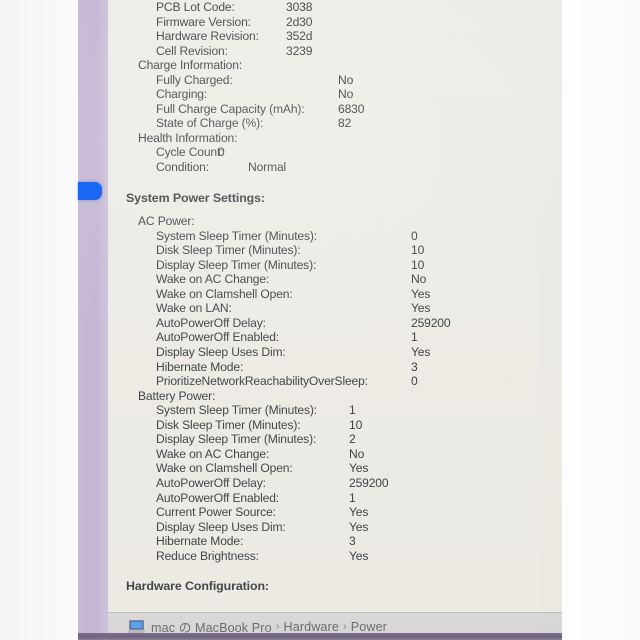 This screenshot has height=640, width=640. What do you see at coordinates (311, 627) in the screenshot?
I see `breadcrumb-item-hardware: Hardware` at bounding box center [311, 627].